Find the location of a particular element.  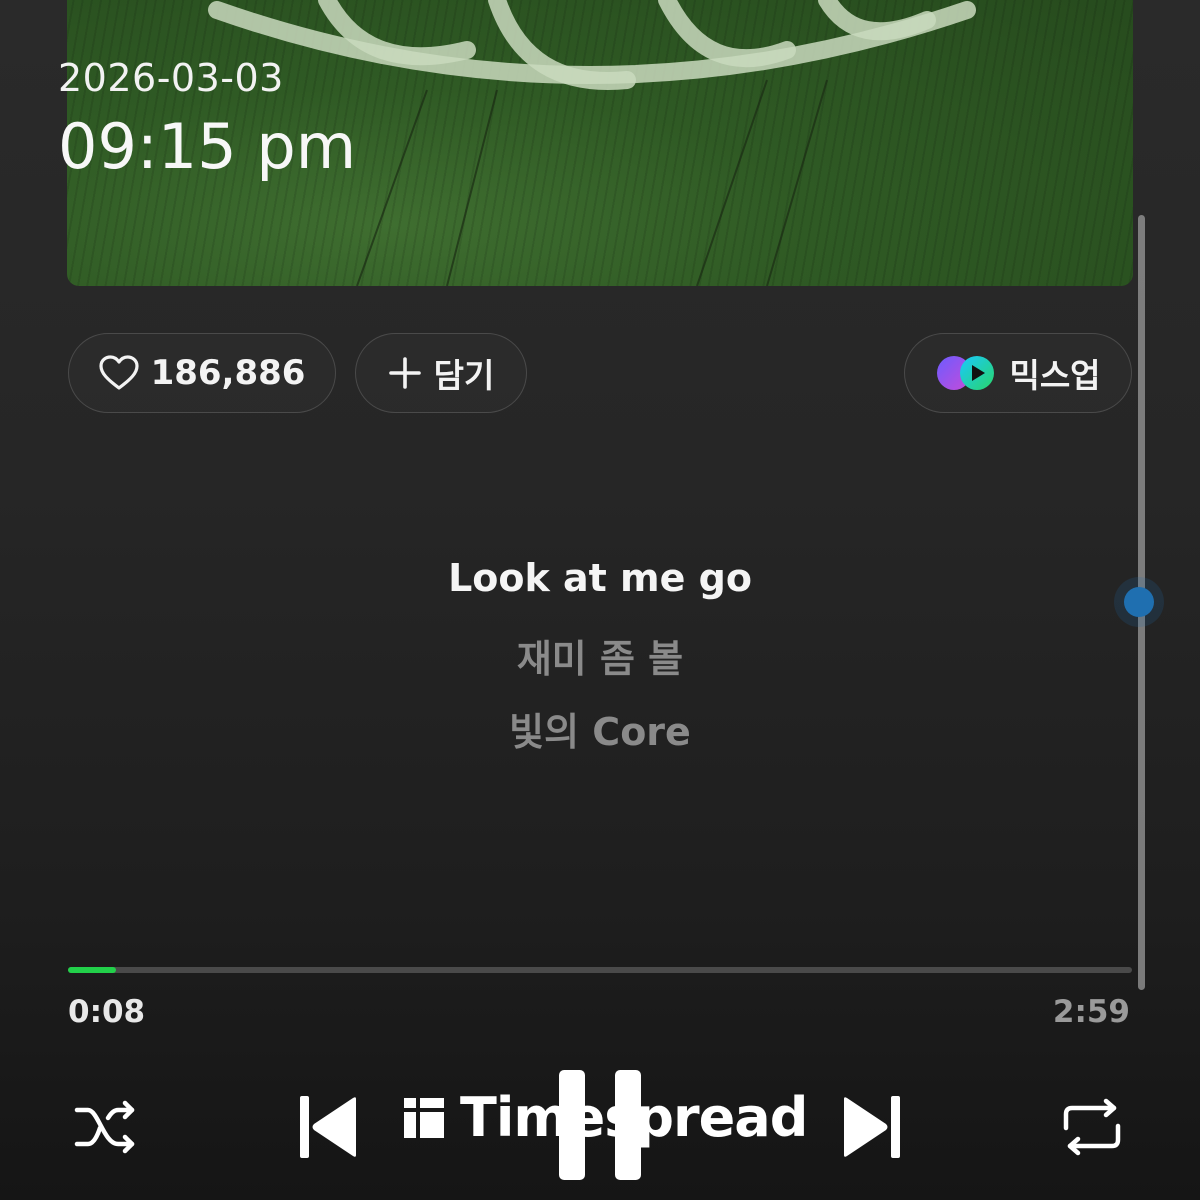

scrollbar-knob is located at coordinates (1139, 602).